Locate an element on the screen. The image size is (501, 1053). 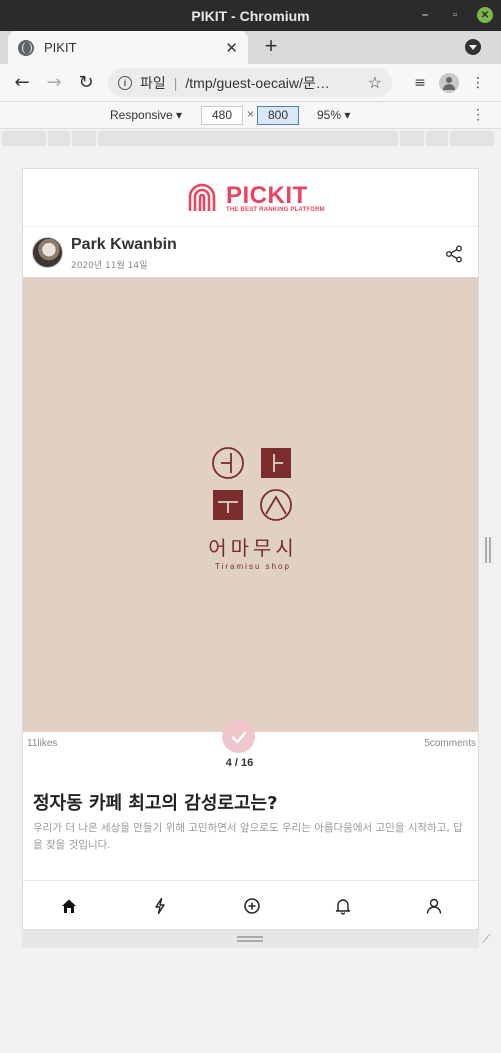
share-icon is located at coordinates (454, 254).